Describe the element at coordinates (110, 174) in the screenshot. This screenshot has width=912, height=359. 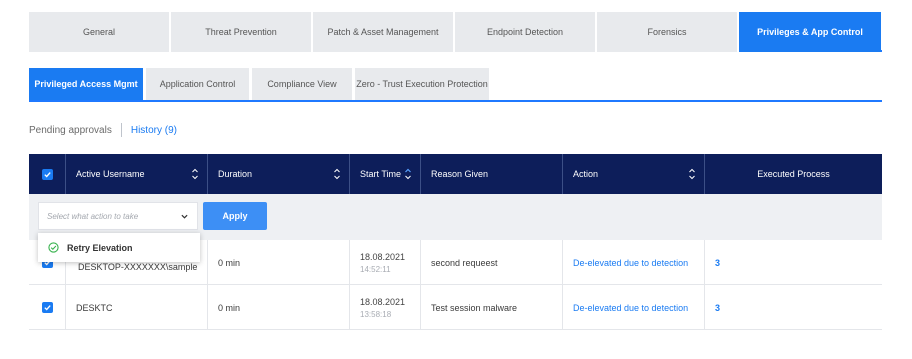
I see `column-label: Active Username` at that location.